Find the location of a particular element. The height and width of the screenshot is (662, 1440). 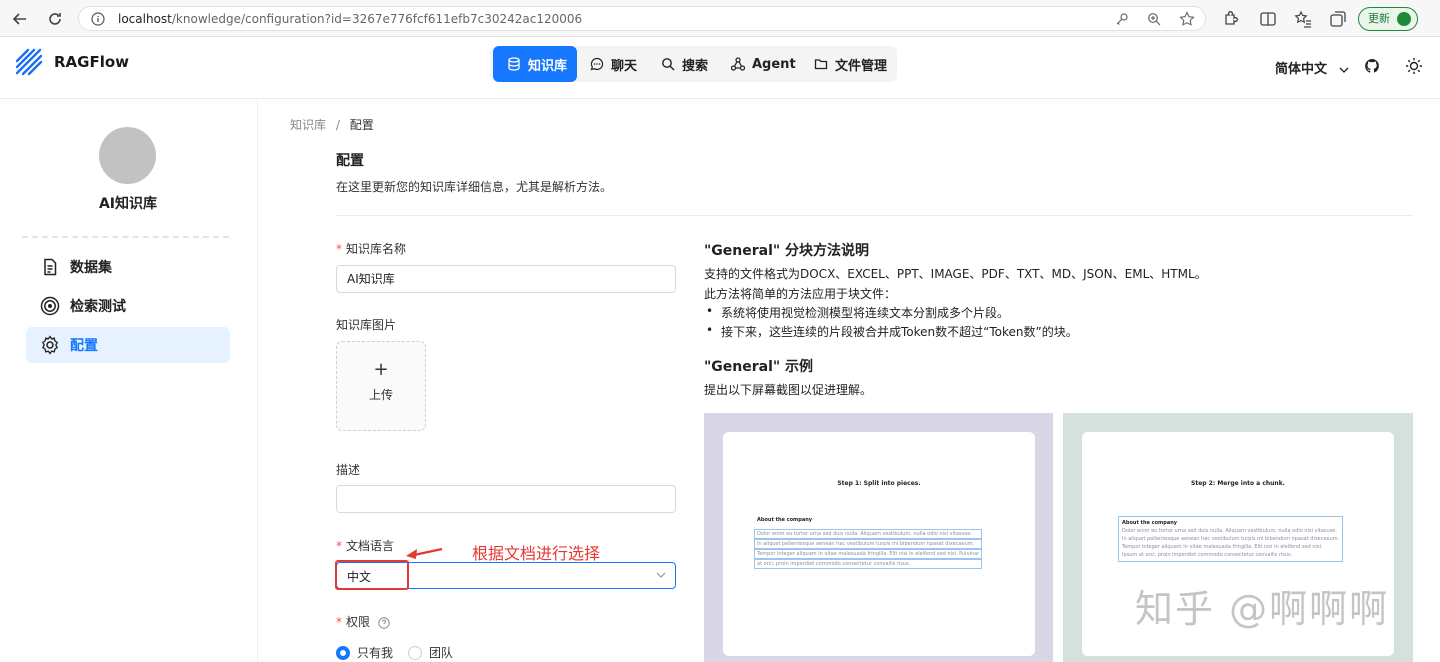

example-step-label: Step 1: Split into pieces. is located at coordinates (879, 483).